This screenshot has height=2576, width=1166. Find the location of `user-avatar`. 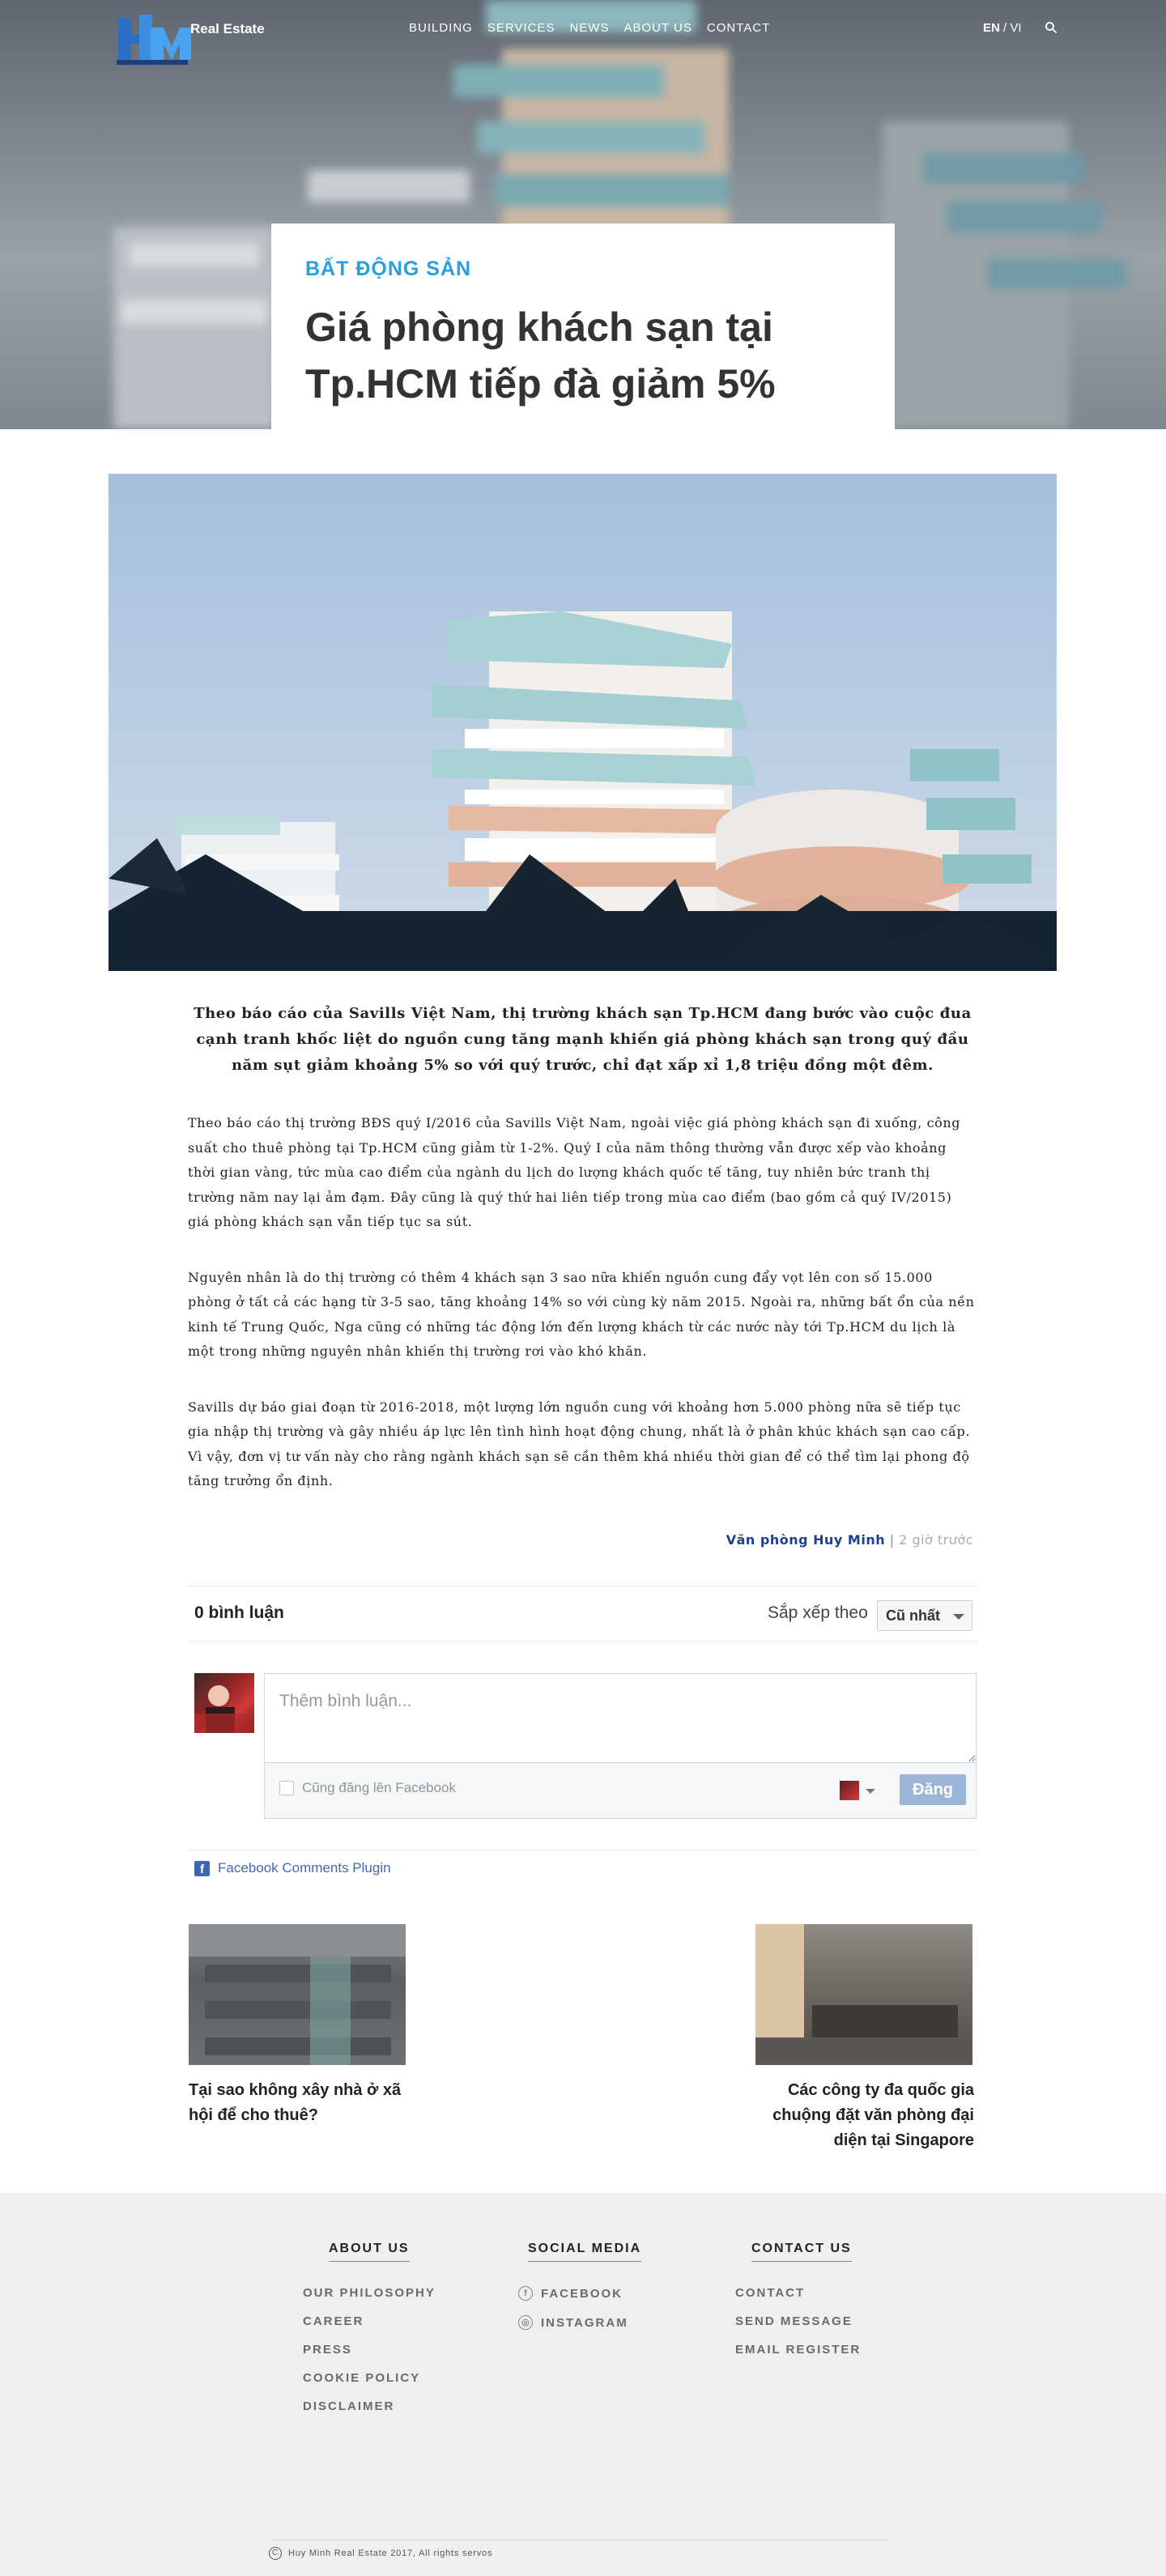

user-avatar is located at coordinates (224, 1703).